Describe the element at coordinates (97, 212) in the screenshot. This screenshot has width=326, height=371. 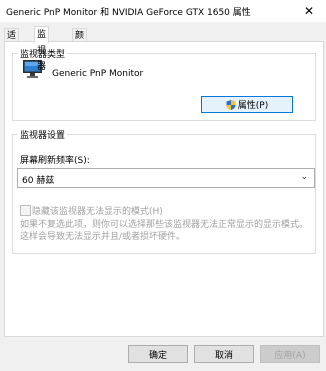
I see `hide-modes-label: 隐藏该监视器无法显示的模式(H)` at that location.